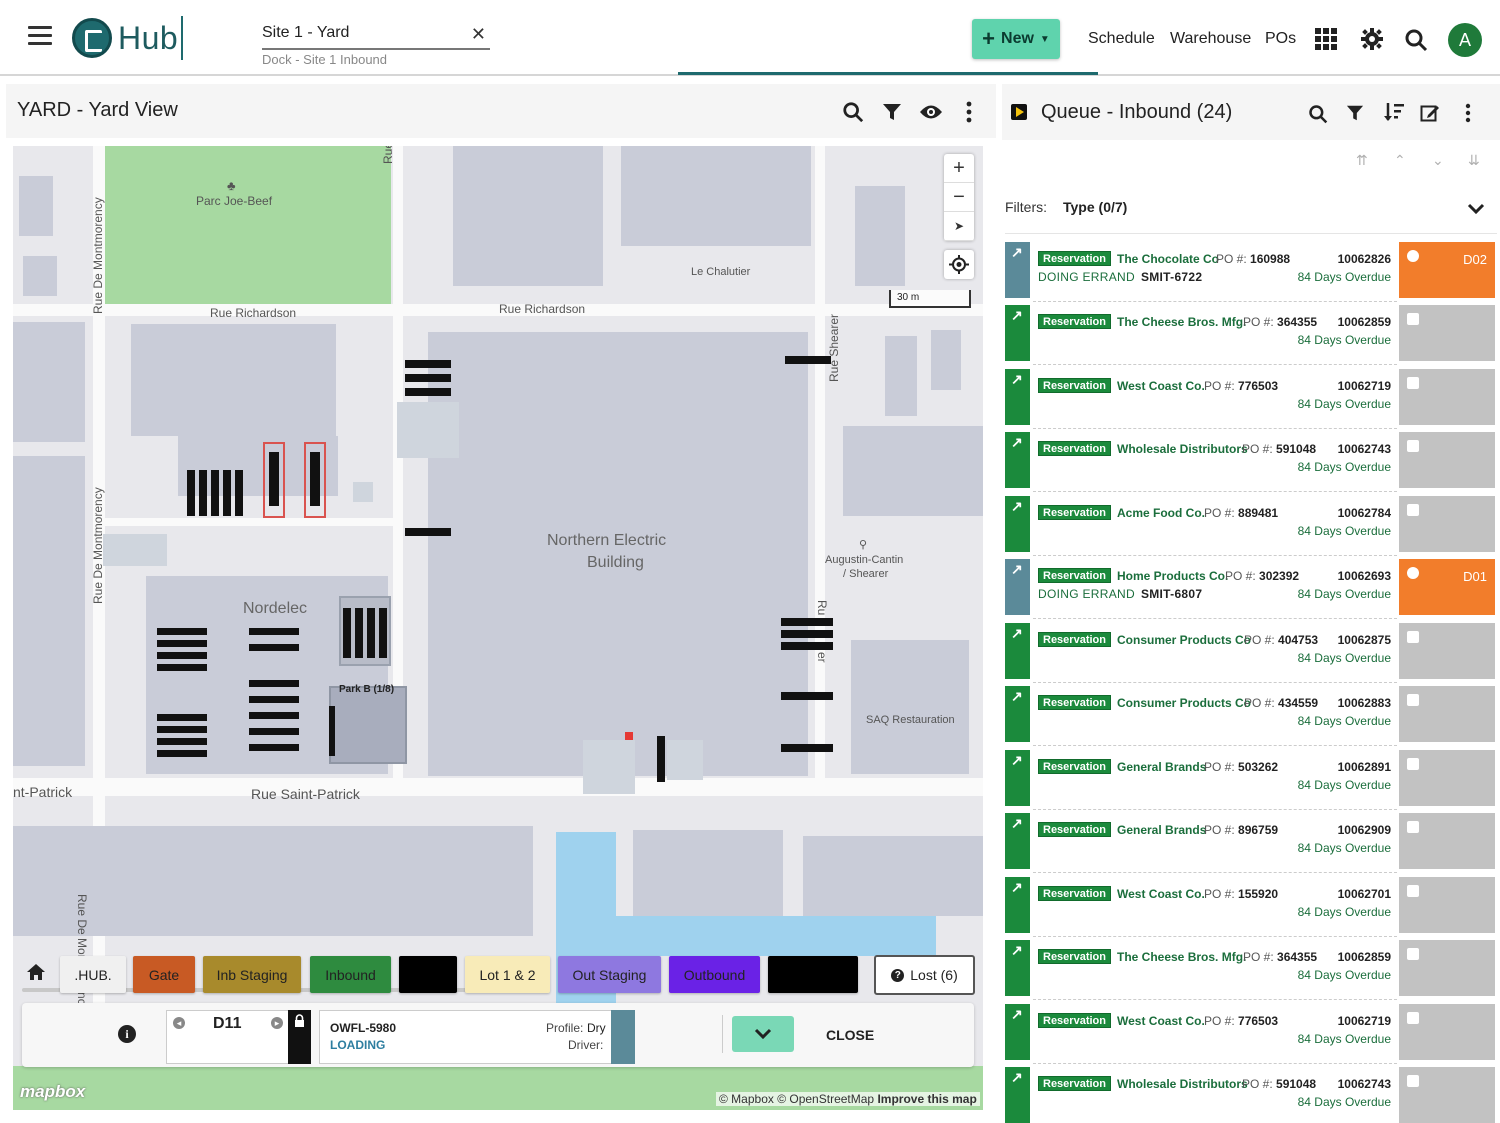 The height and width of the screenshot is (1123, 1500). What do you see at coordinates (477, 1037) in the screenshot?
I see `trailer-box: OWFL-5980 LOADING Profile: Dry Driver:` at bounding box center [477, 1037].